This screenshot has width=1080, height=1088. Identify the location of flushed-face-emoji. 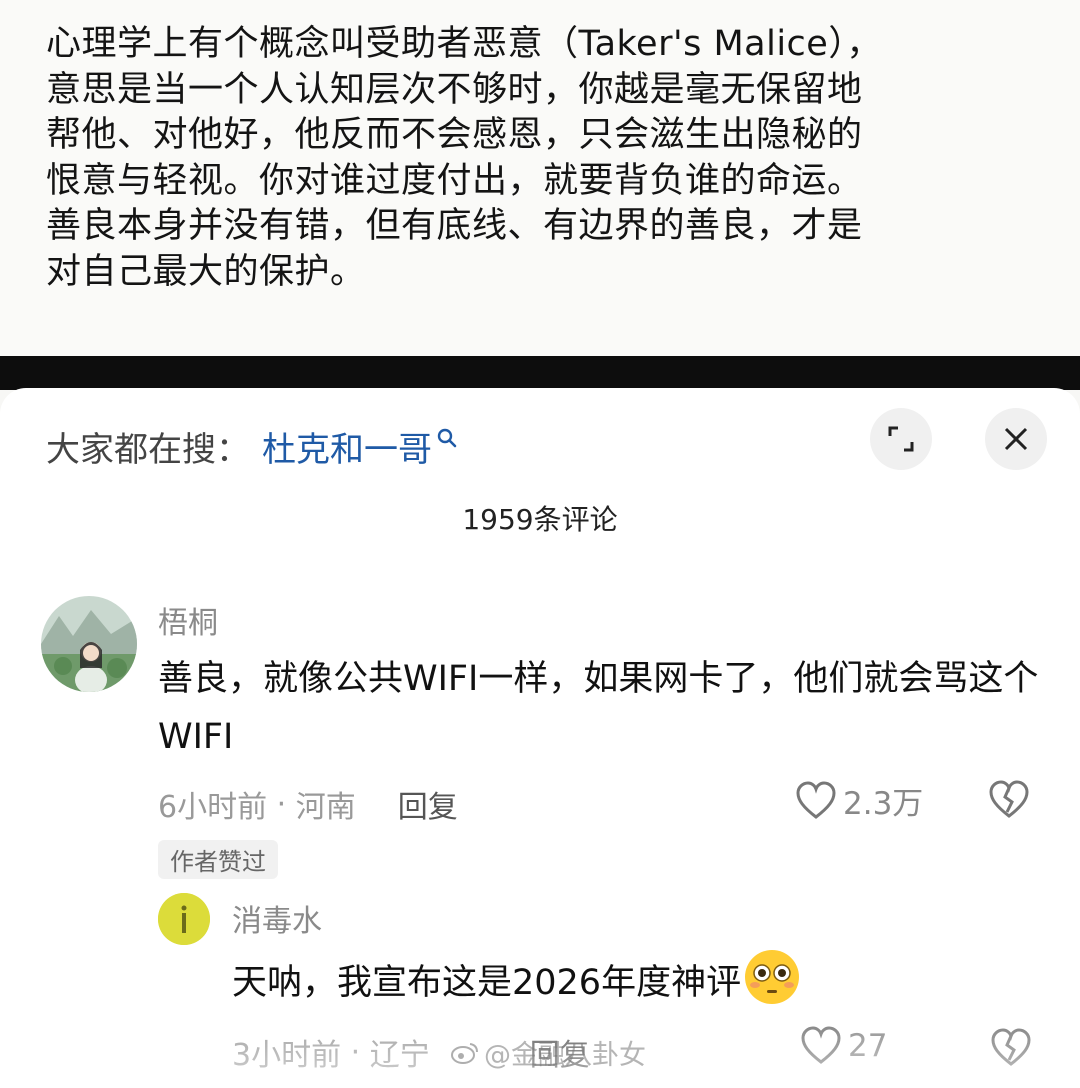
(772, 977).